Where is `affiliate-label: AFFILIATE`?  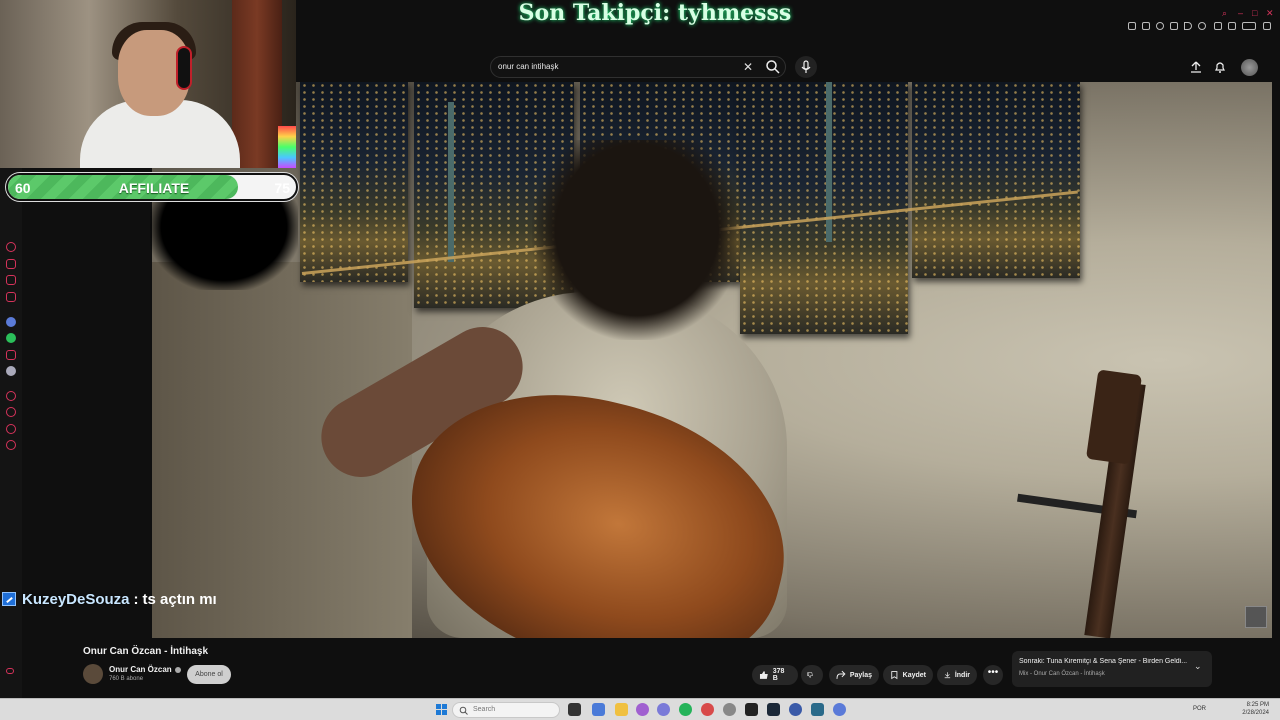
affiliate-label: AFFILIATE is located at coordinates (154, 188).